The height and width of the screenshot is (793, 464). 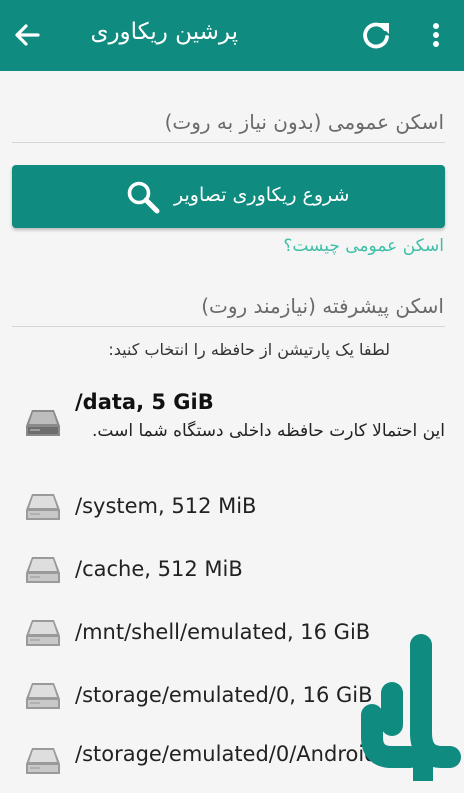 I want to click on page-title: پرشین ریکاوری, so click(x=164, y=32).